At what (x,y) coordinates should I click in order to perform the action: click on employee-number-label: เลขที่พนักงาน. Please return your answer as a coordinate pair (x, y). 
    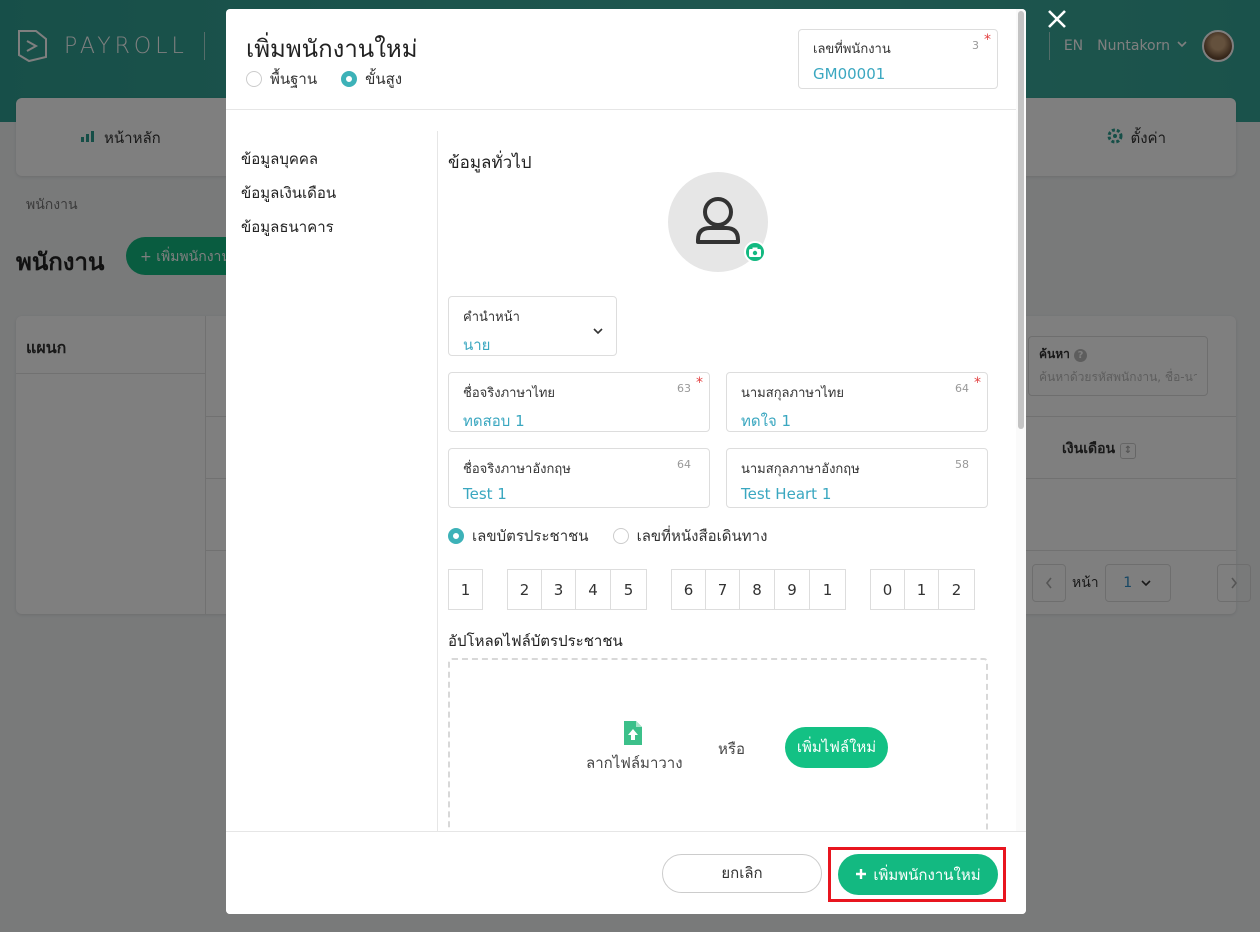
    Looking at the image, I should click on (852, 49).